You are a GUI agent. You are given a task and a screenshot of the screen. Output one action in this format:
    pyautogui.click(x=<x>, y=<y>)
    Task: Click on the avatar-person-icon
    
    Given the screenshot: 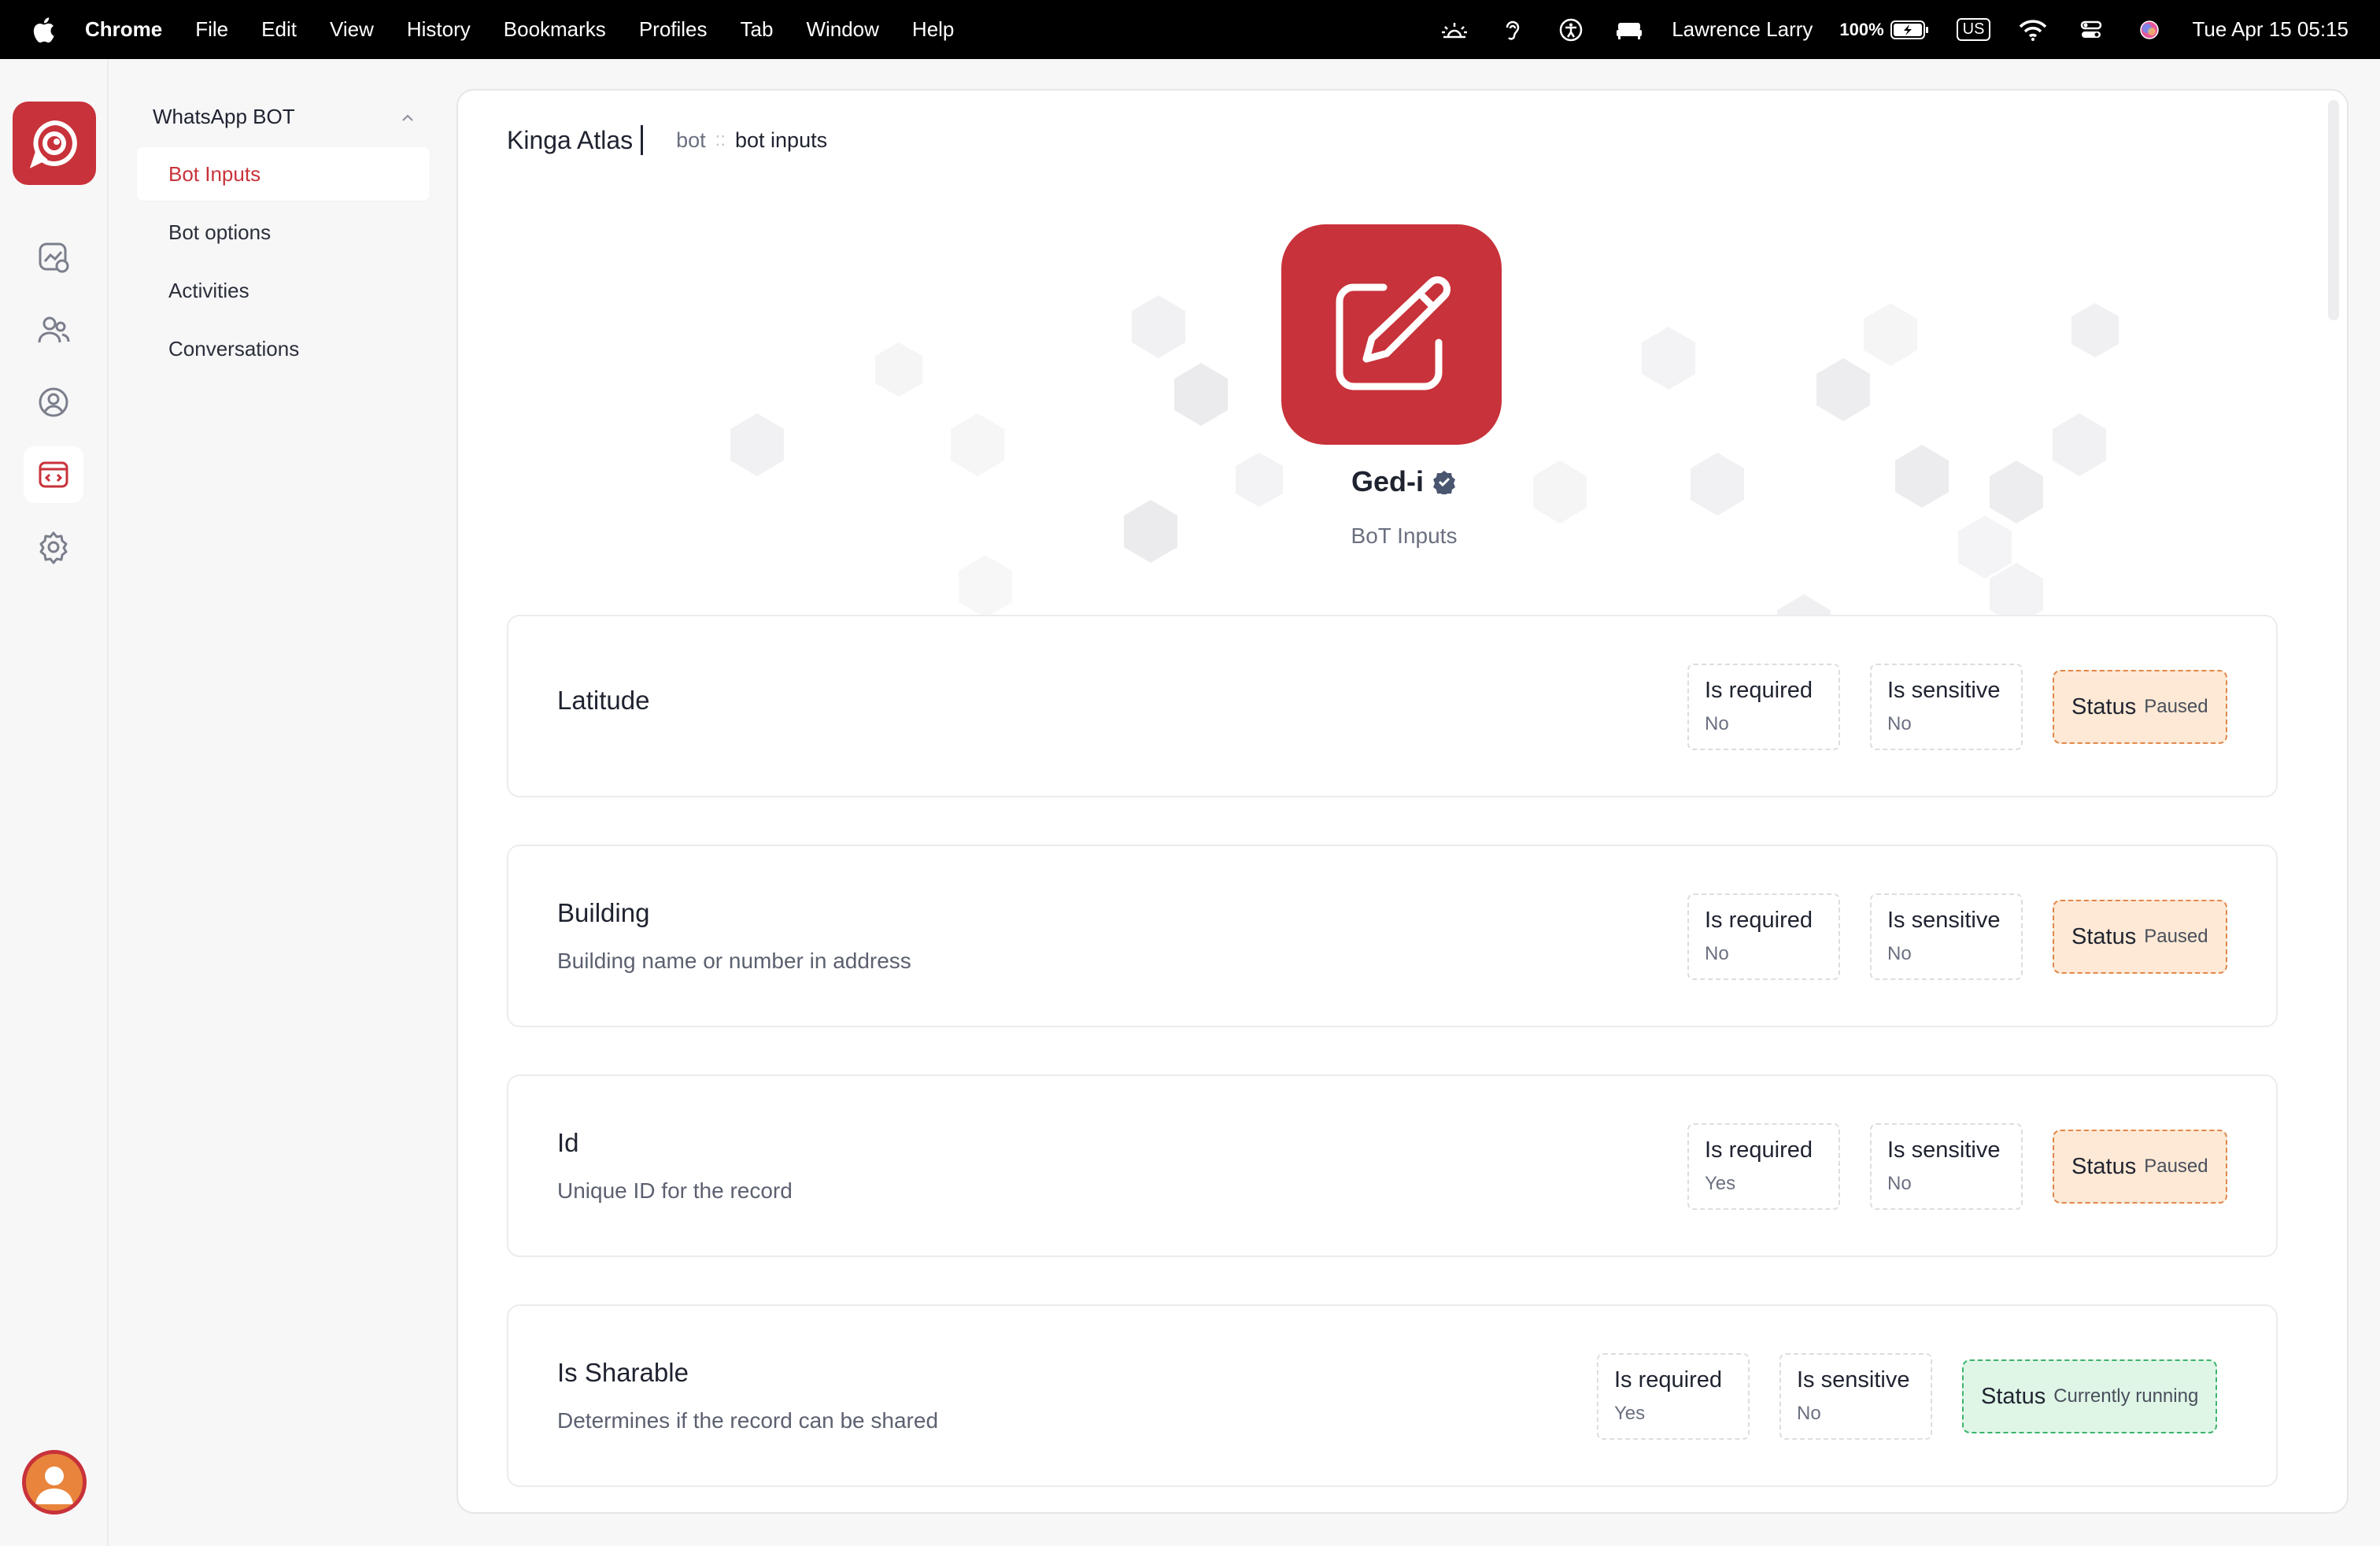 What is the action you would take?
    pyautogui.click(x=54, y=1485)
    